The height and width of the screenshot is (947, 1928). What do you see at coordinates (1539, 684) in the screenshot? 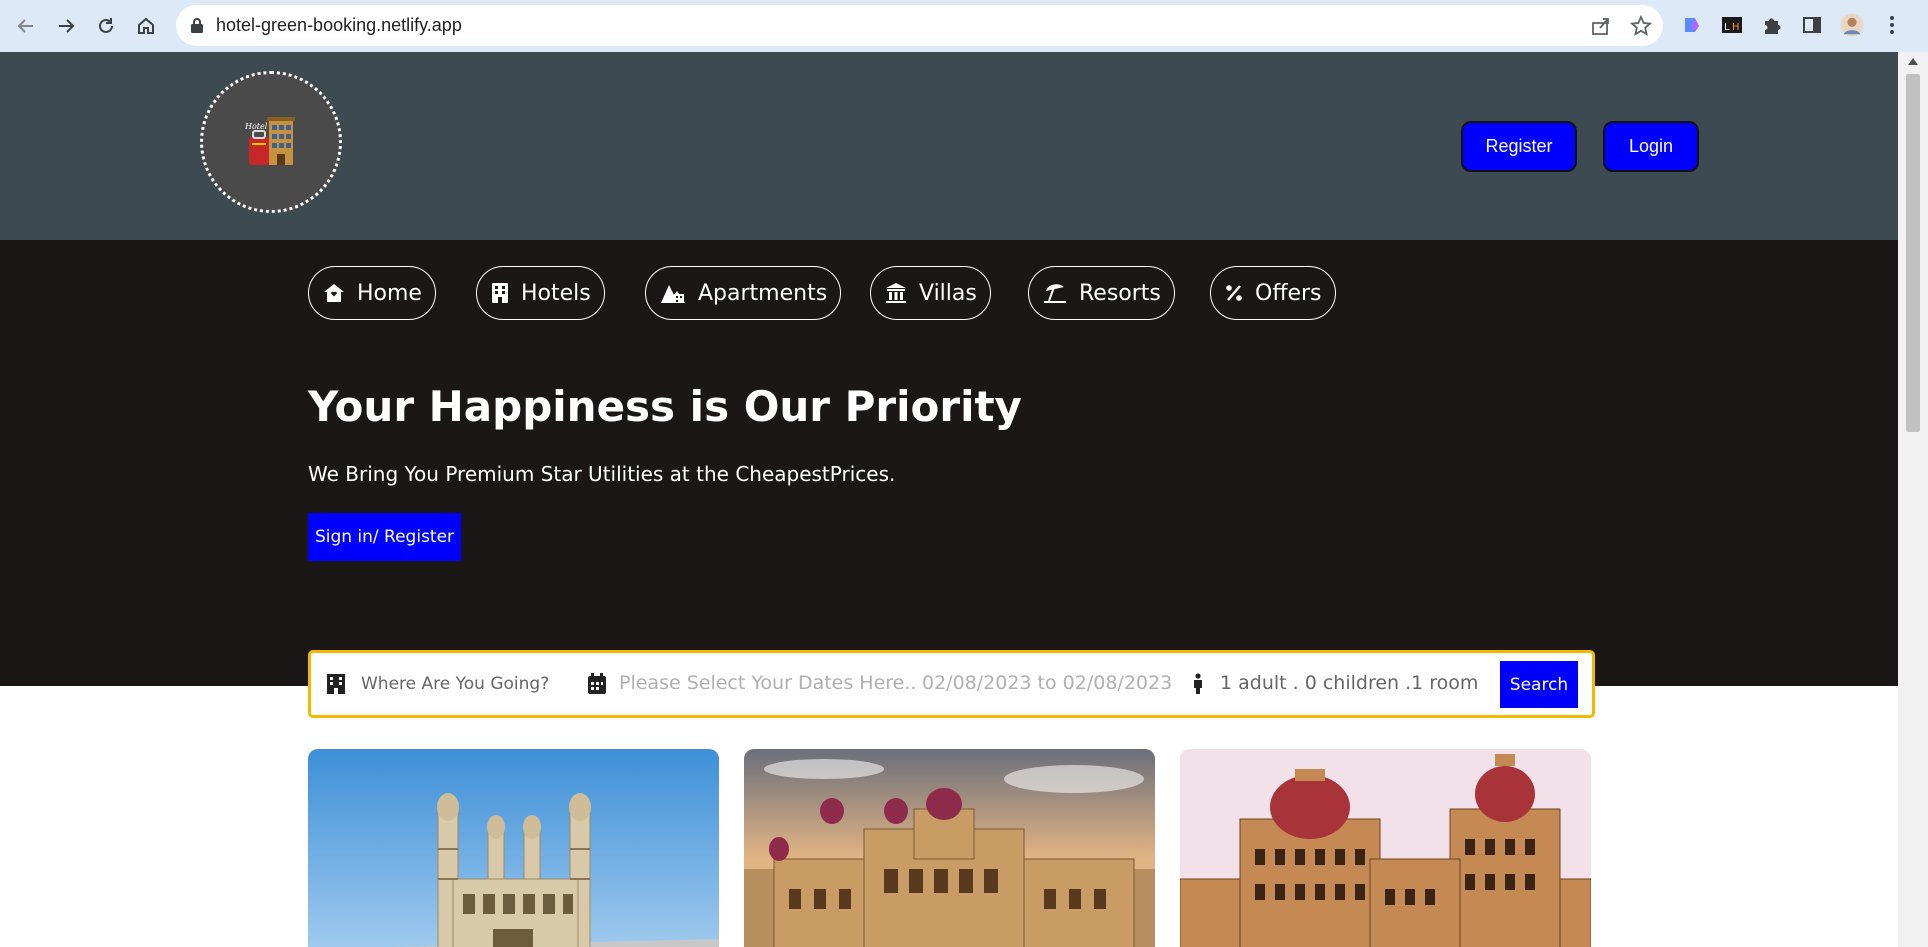
I see `search-button: Search` at bounding box center [1539, 684].